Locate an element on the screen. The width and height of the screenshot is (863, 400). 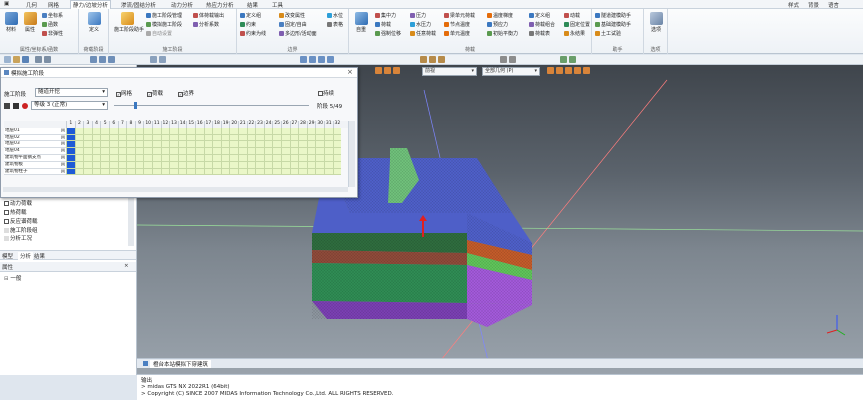
water-pressure-button: 水压力 is located at coordinates (420, 25).